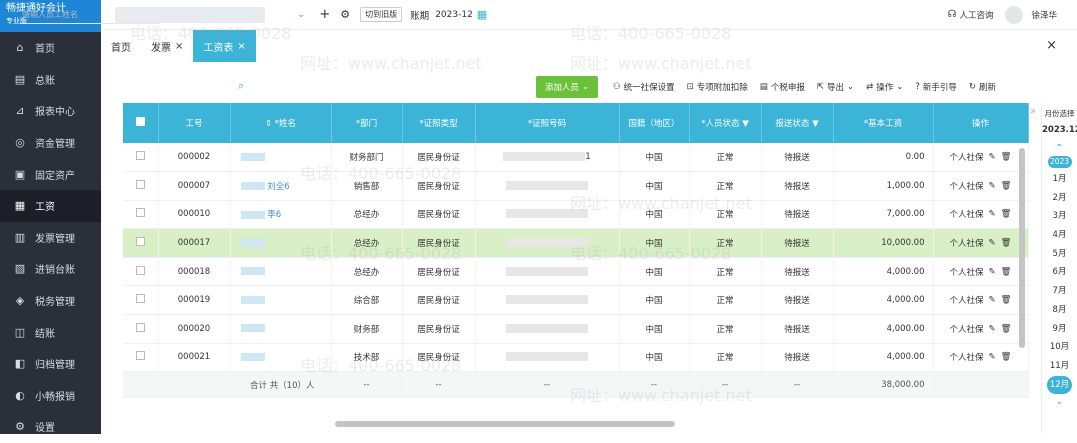 The width and height of the screenshot is (1077, 443). I want to click on tax-report-button: ▤ 个税申报, so click(782, 87).